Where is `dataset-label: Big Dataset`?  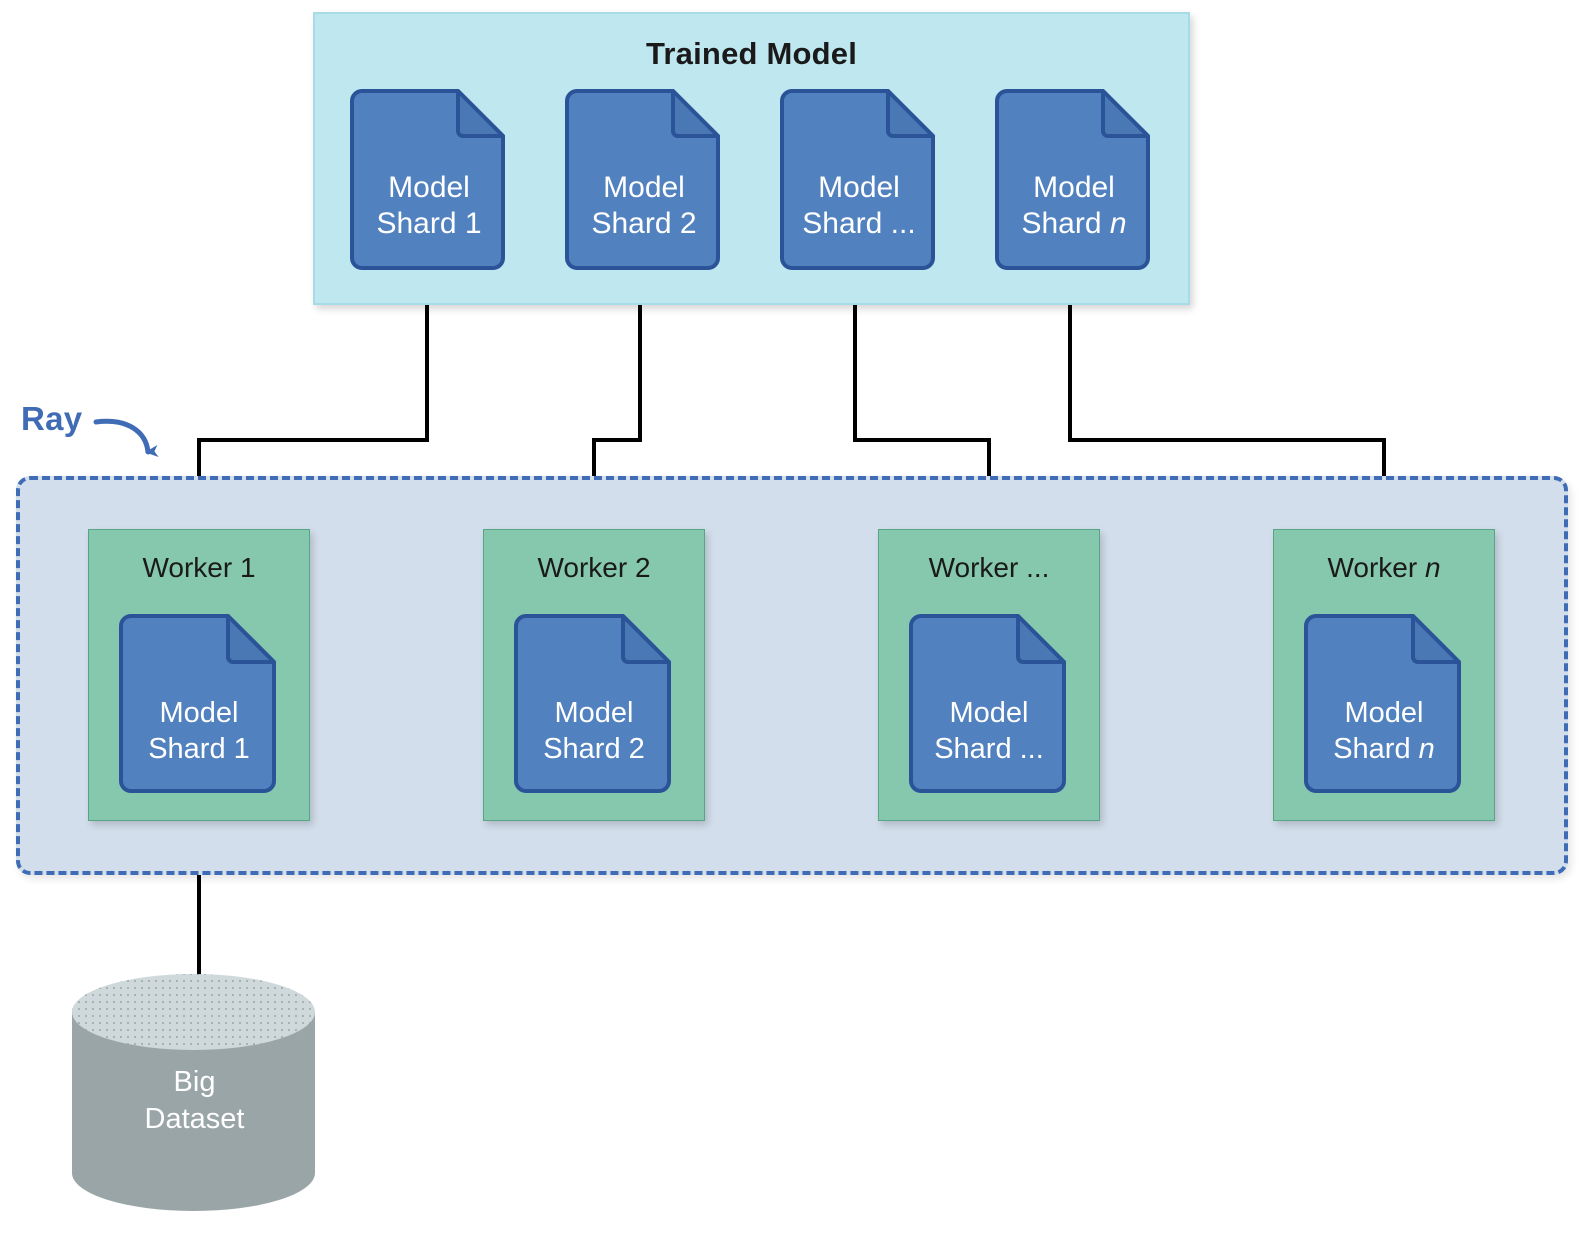 dataset-label: Big Dataset is located at coordinates (194, 1101).